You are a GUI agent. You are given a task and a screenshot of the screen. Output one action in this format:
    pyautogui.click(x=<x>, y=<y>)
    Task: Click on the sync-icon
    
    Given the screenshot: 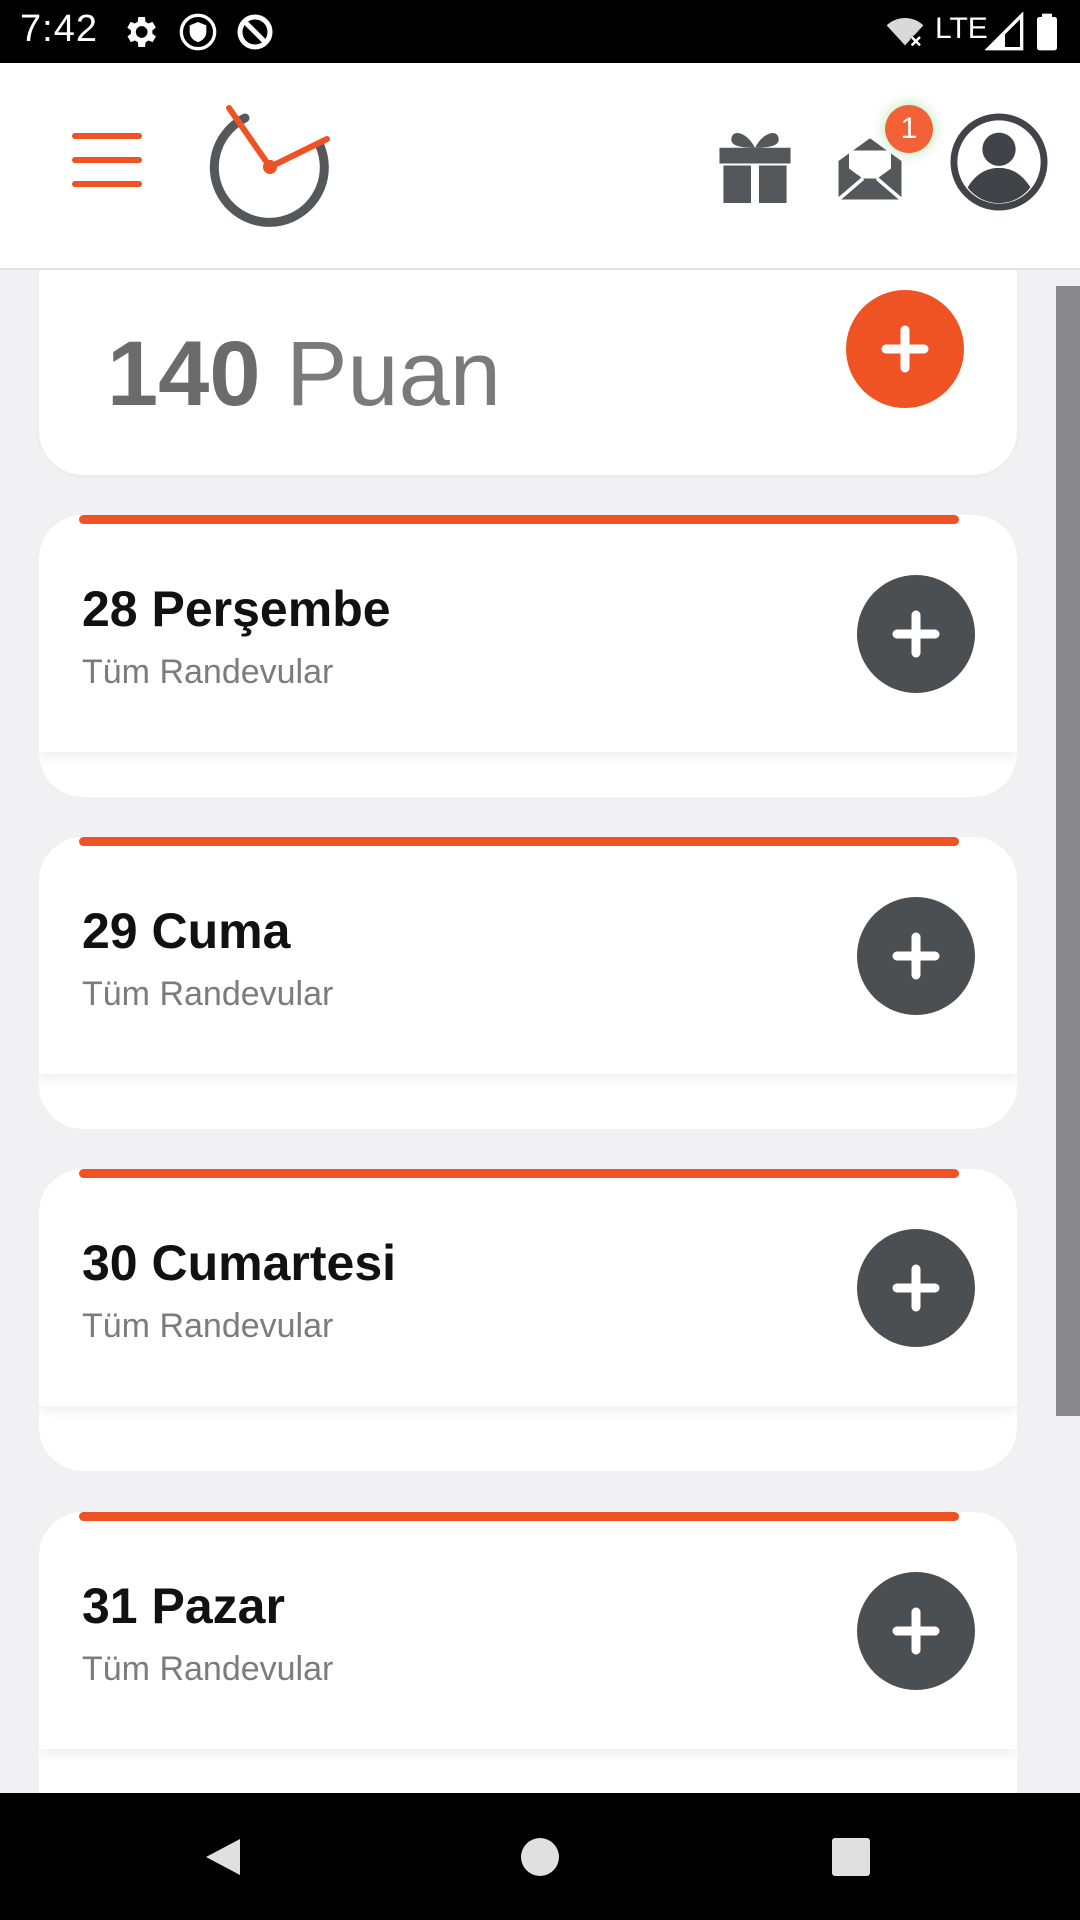 What is the action you would take?
    pyautogui.click(x=255, y=32)
    